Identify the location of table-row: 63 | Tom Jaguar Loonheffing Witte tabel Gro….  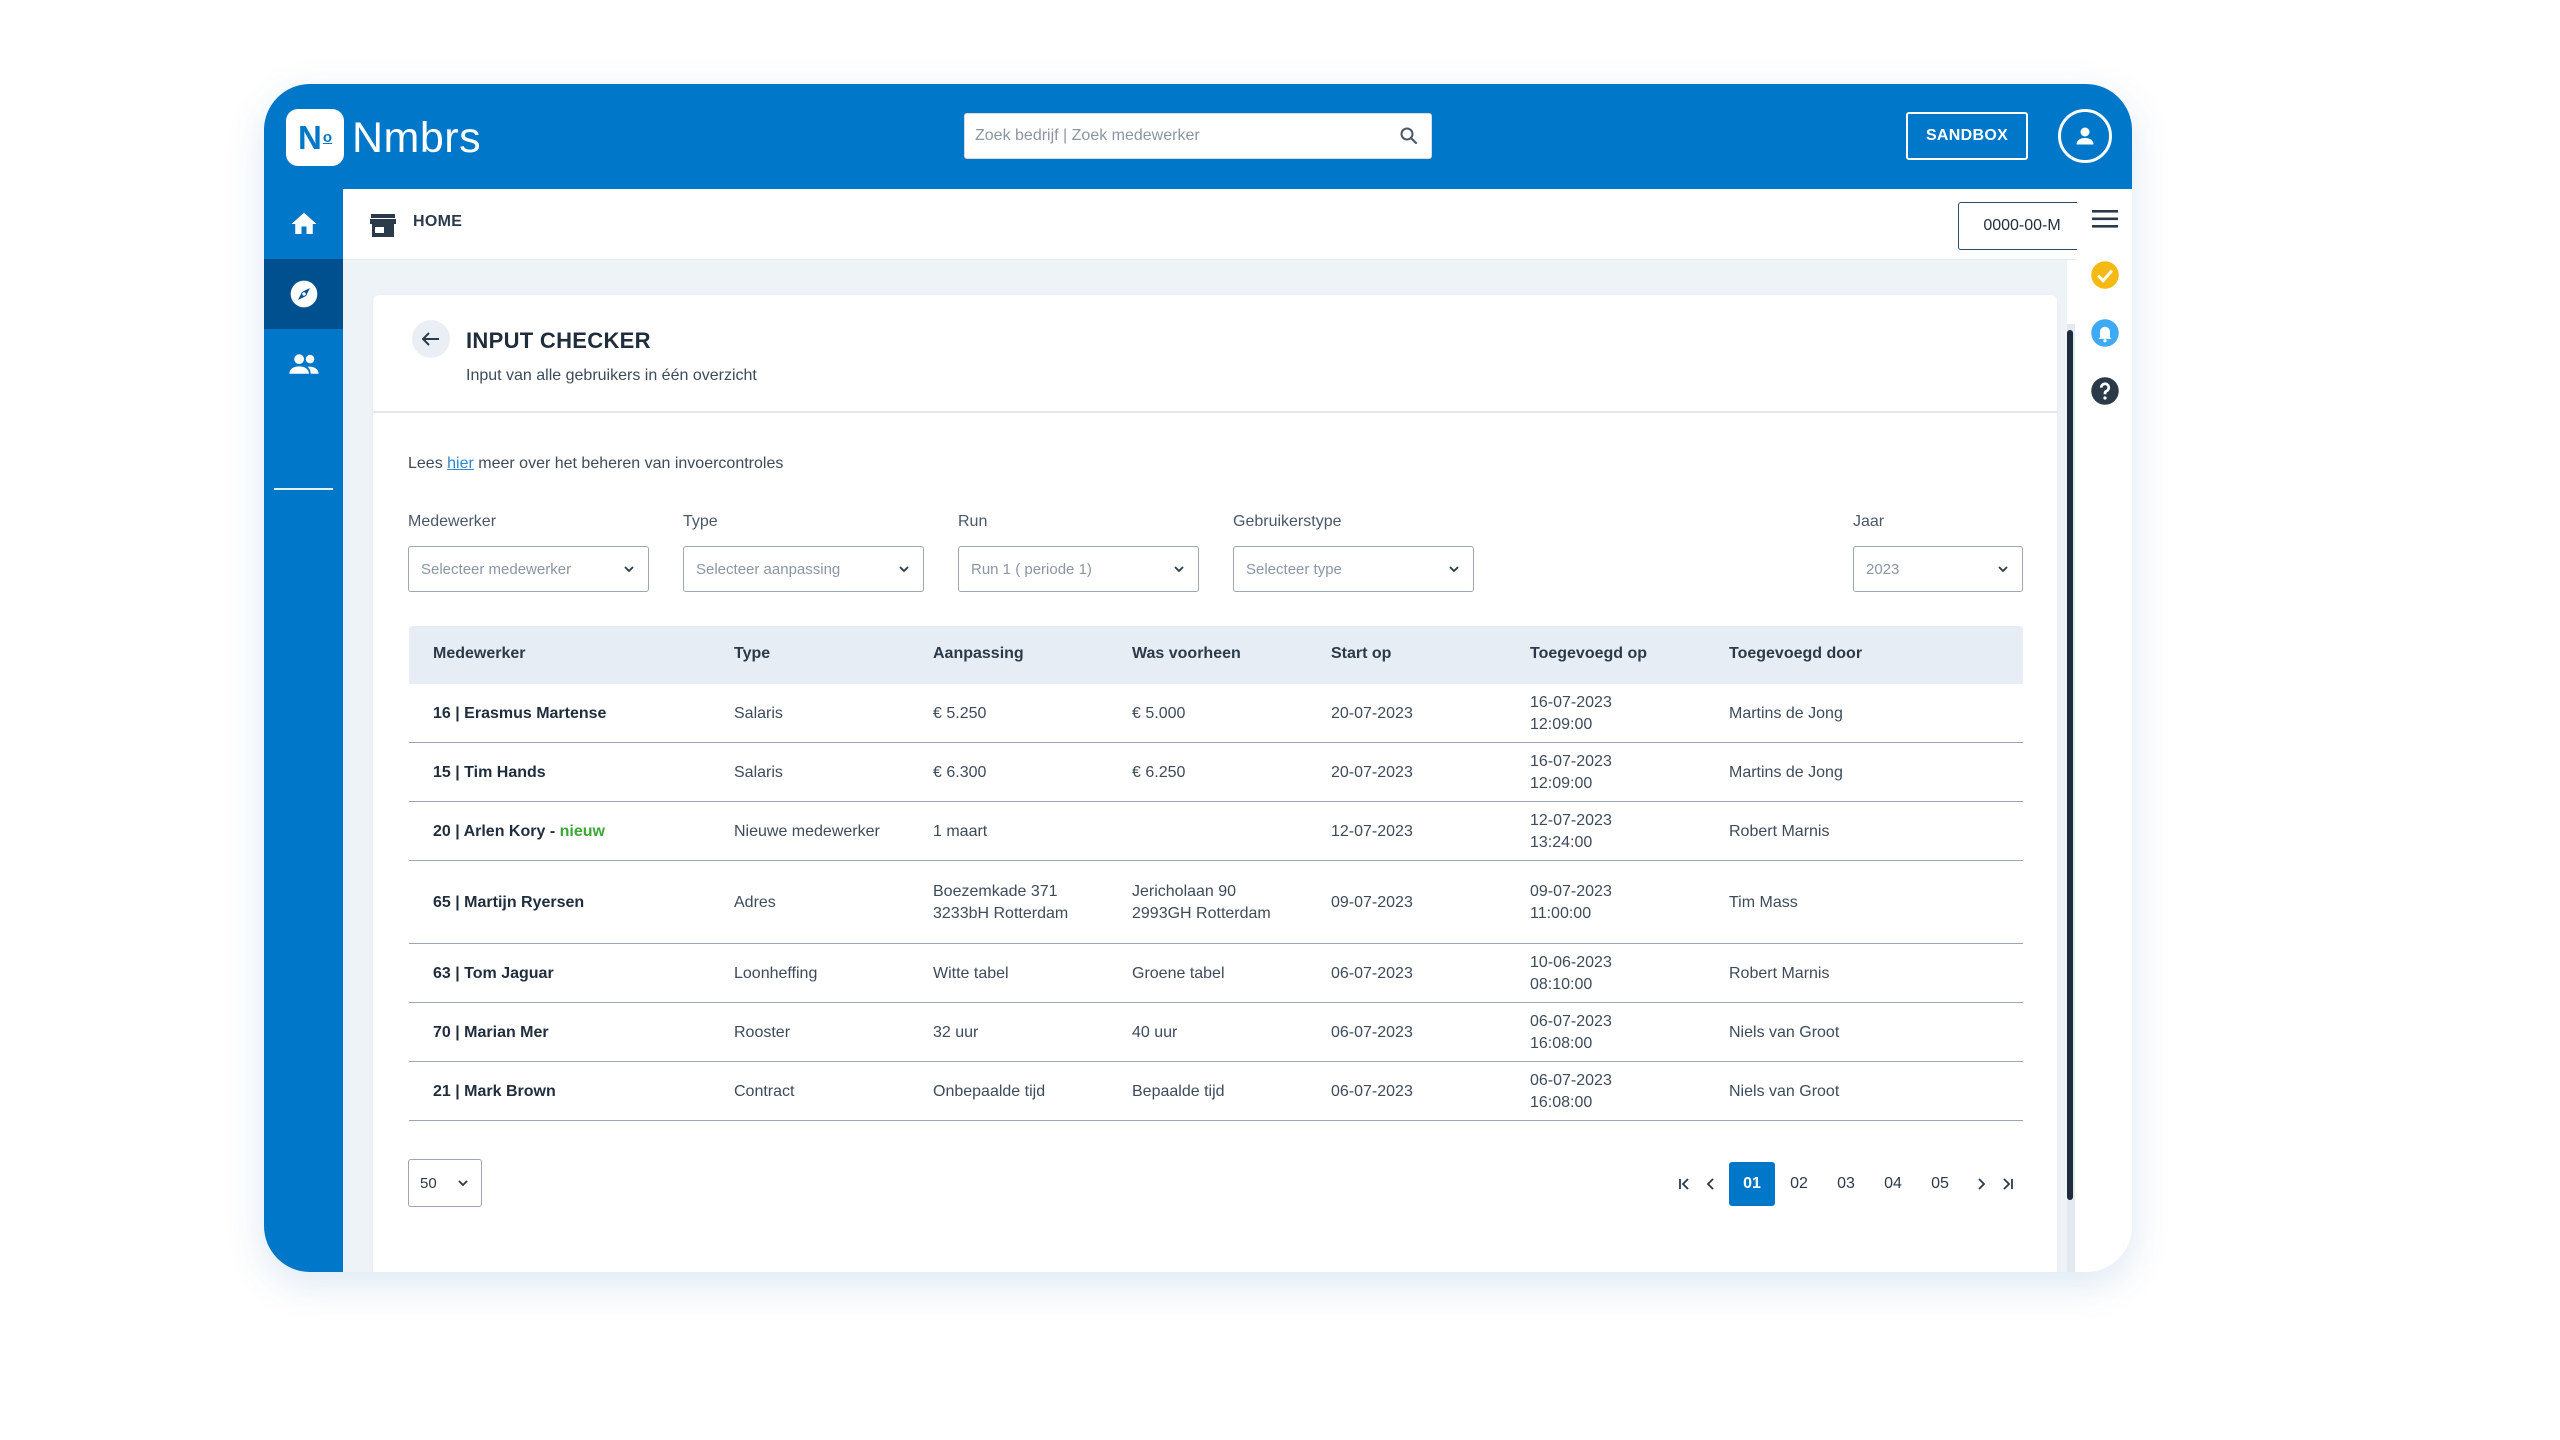
(1216, 973).